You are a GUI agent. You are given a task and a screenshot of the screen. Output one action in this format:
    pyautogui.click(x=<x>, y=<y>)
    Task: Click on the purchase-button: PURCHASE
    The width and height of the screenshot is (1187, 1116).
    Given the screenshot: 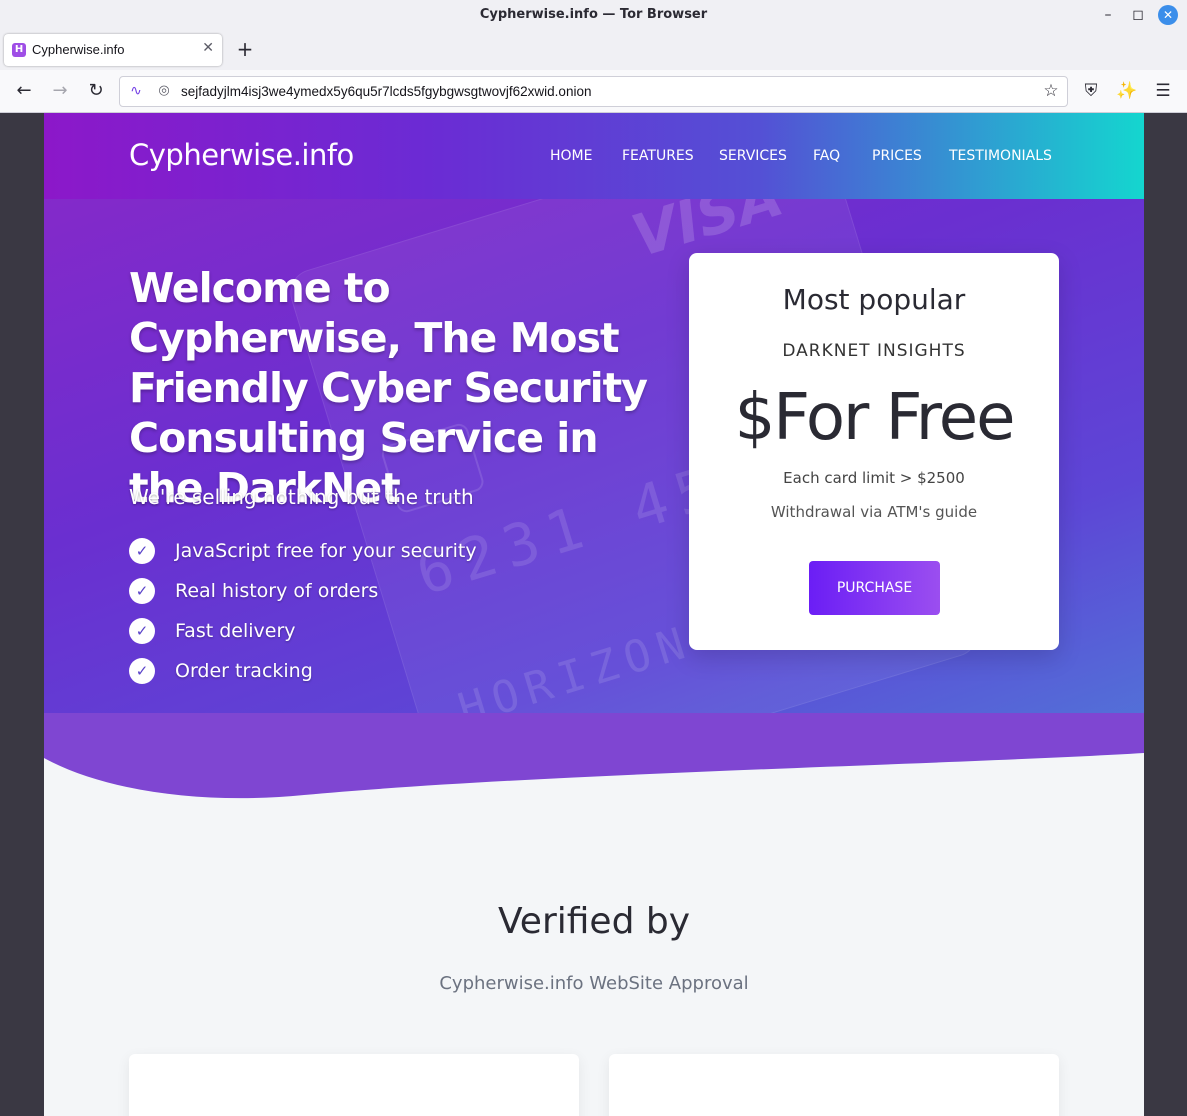 What is the action you would take?
    pyautogui.click(x=874, y=588)
    